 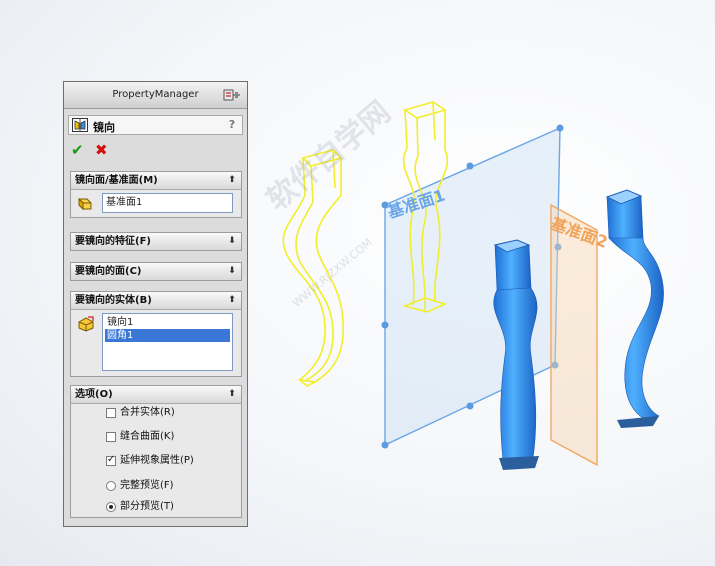 What do you see at coordinates (111, 486) in the screenshot?
I see `full-preview-radio` at bounding box center [111, 486].